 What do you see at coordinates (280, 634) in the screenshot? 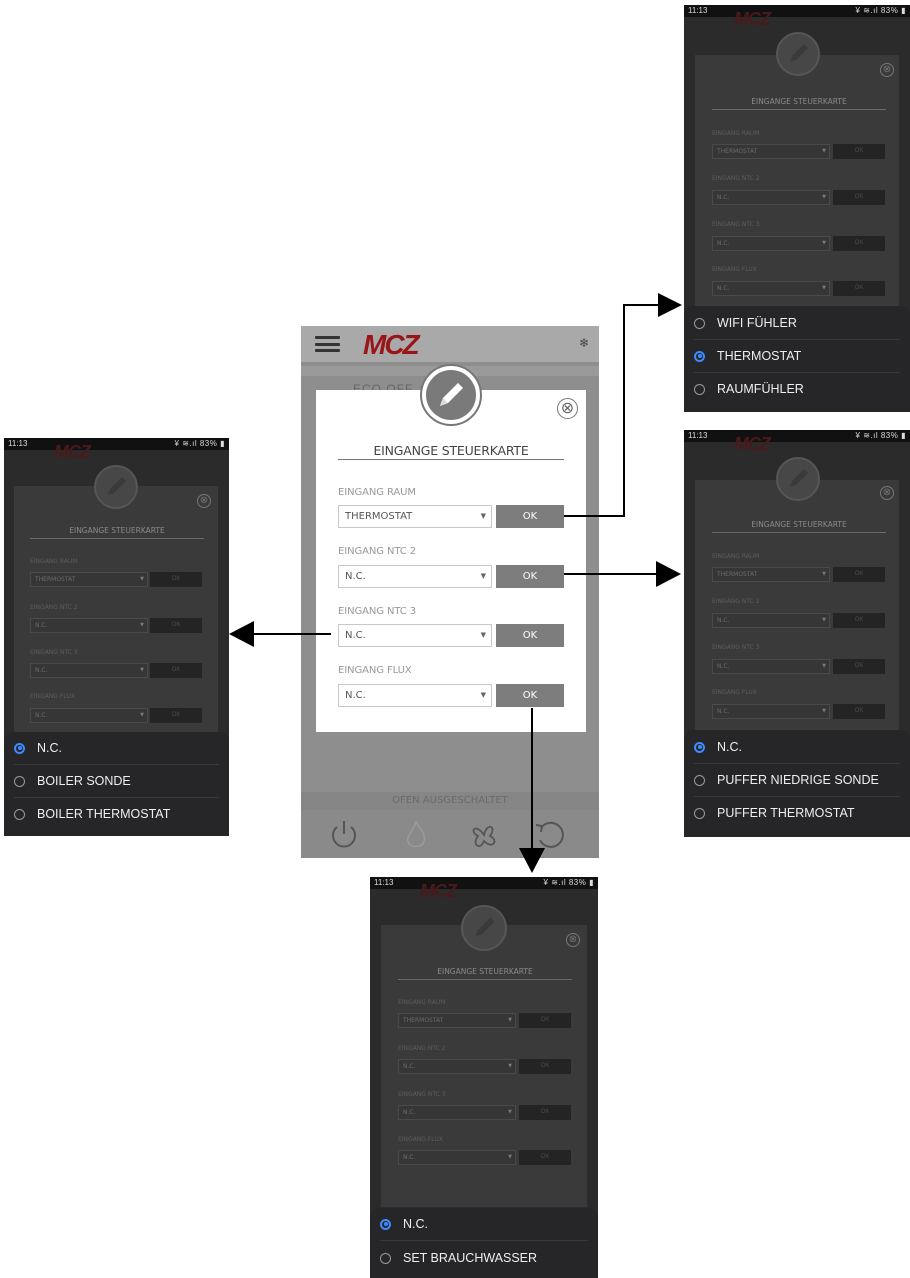
I see `arrow-ntc3-to-options` at bounding box center [280, 634].